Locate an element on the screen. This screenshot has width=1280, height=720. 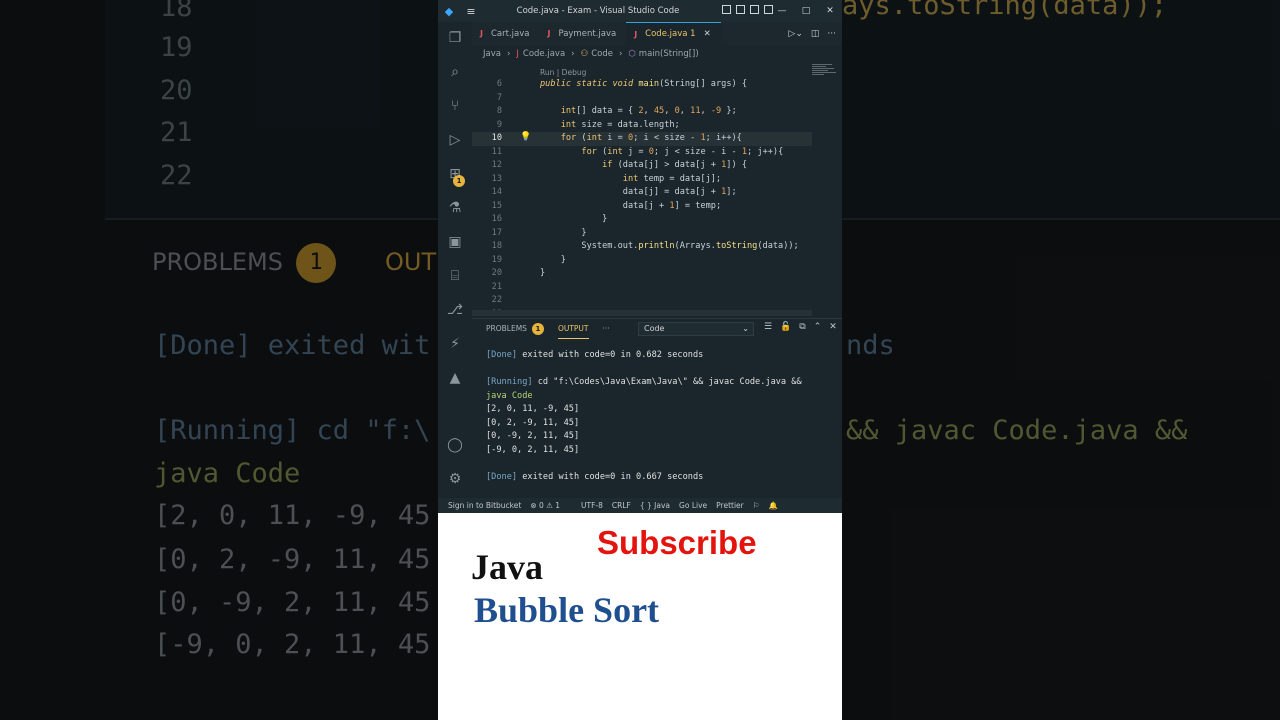
line-number: 10 is located at coordinates (496, 138).